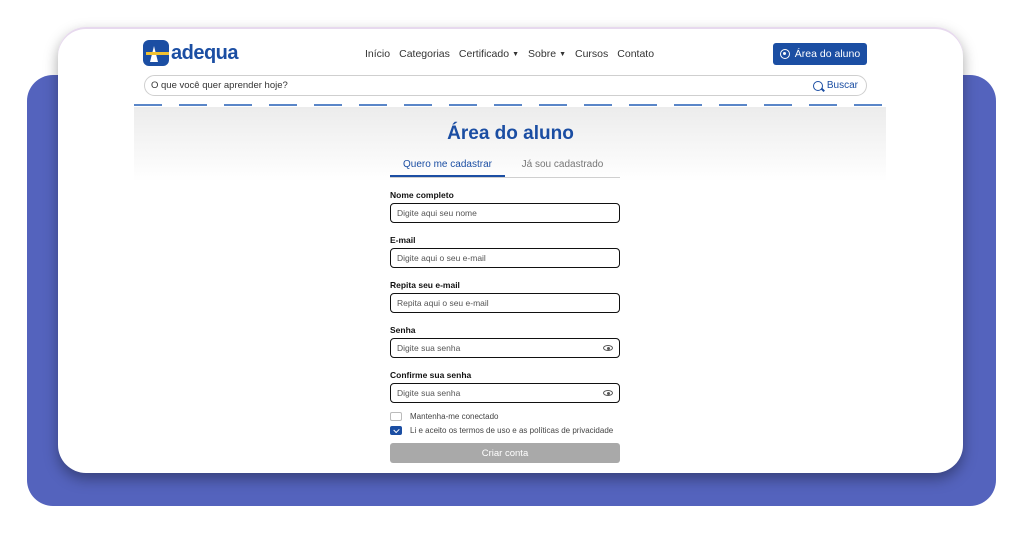 This screenshot has height=536, width=1024. I want to click on show-password-eye-icon, so click(608, 348).